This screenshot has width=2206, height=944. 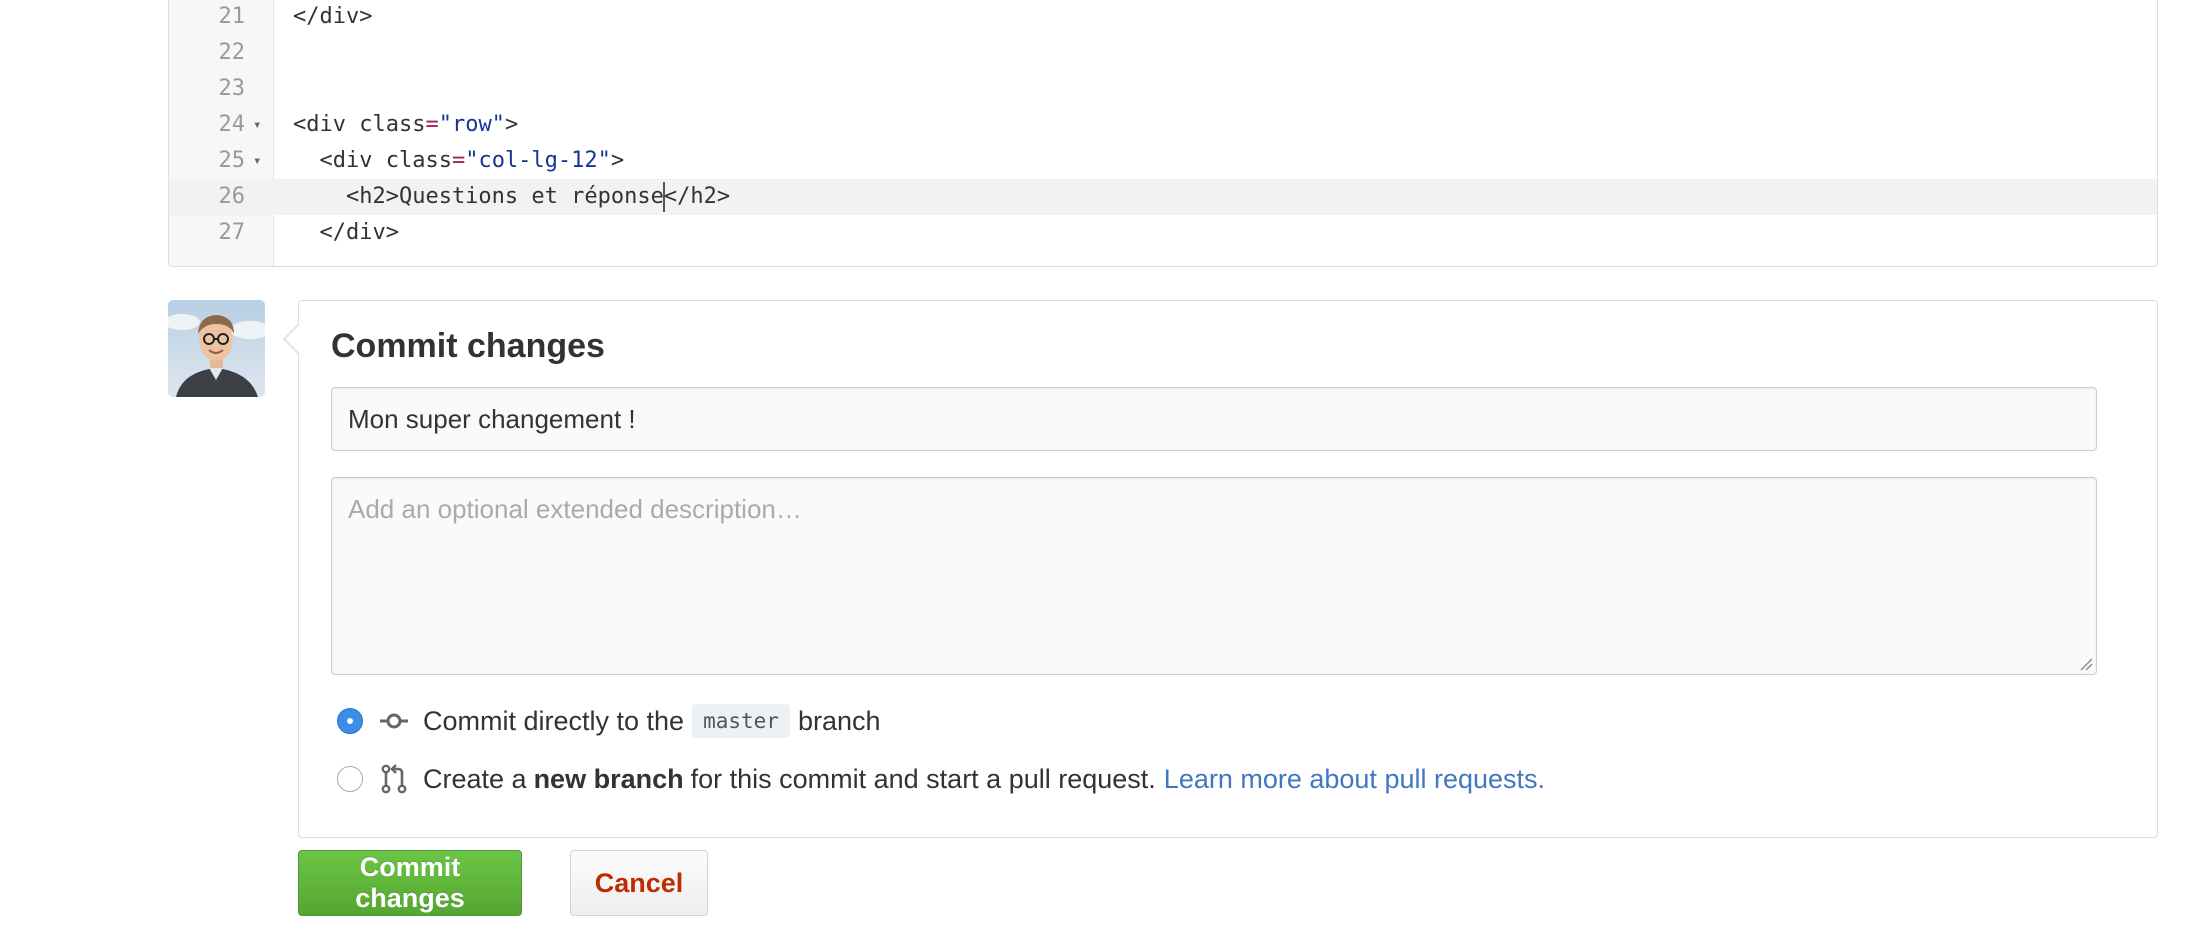 What do you see at coordinates (1163, 233) in the screenshot?
I see `code-line: 27 </div>` at bounding box center [1163, 233].